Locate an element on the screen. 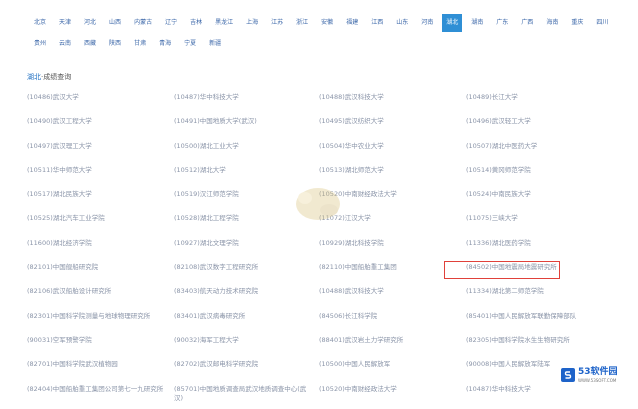 The width and height of the screenshot is (638, 409). school-link: (10489)长江大学 is located at coordinates (535, 97).